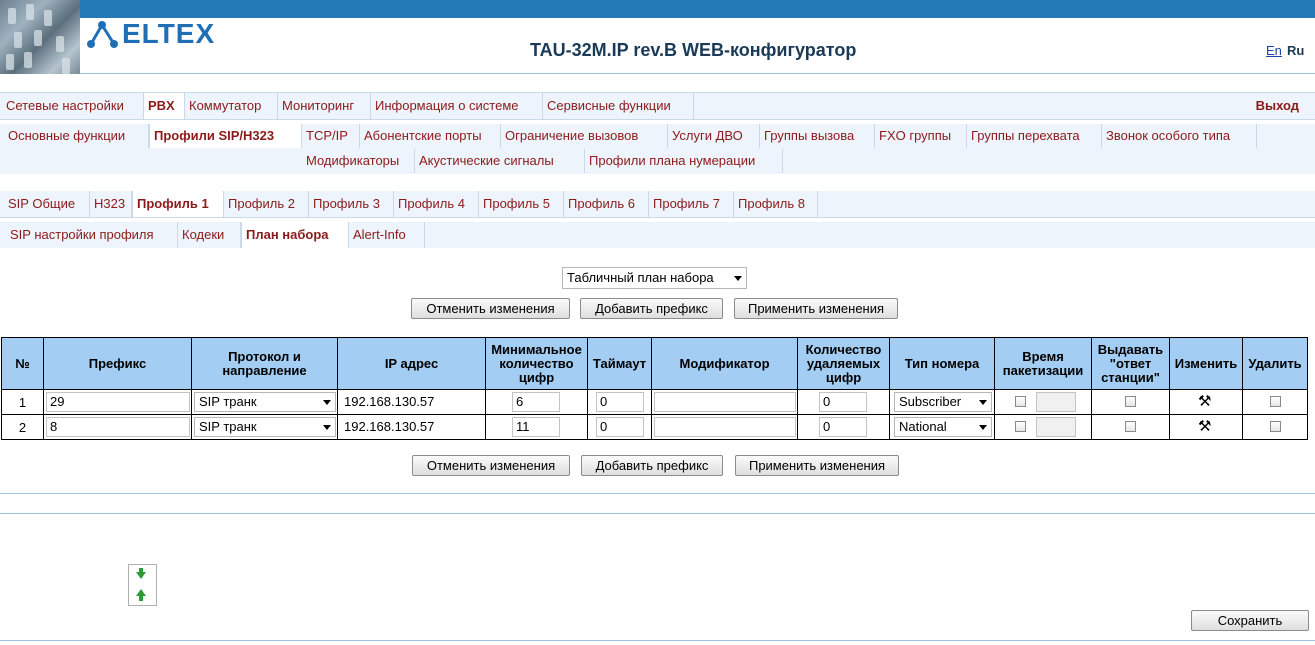 The height and width of the screenshot is (645, 1315). Describe the element at coordinates (657, 9) in the screenshot. I see `top-bar` at that location.